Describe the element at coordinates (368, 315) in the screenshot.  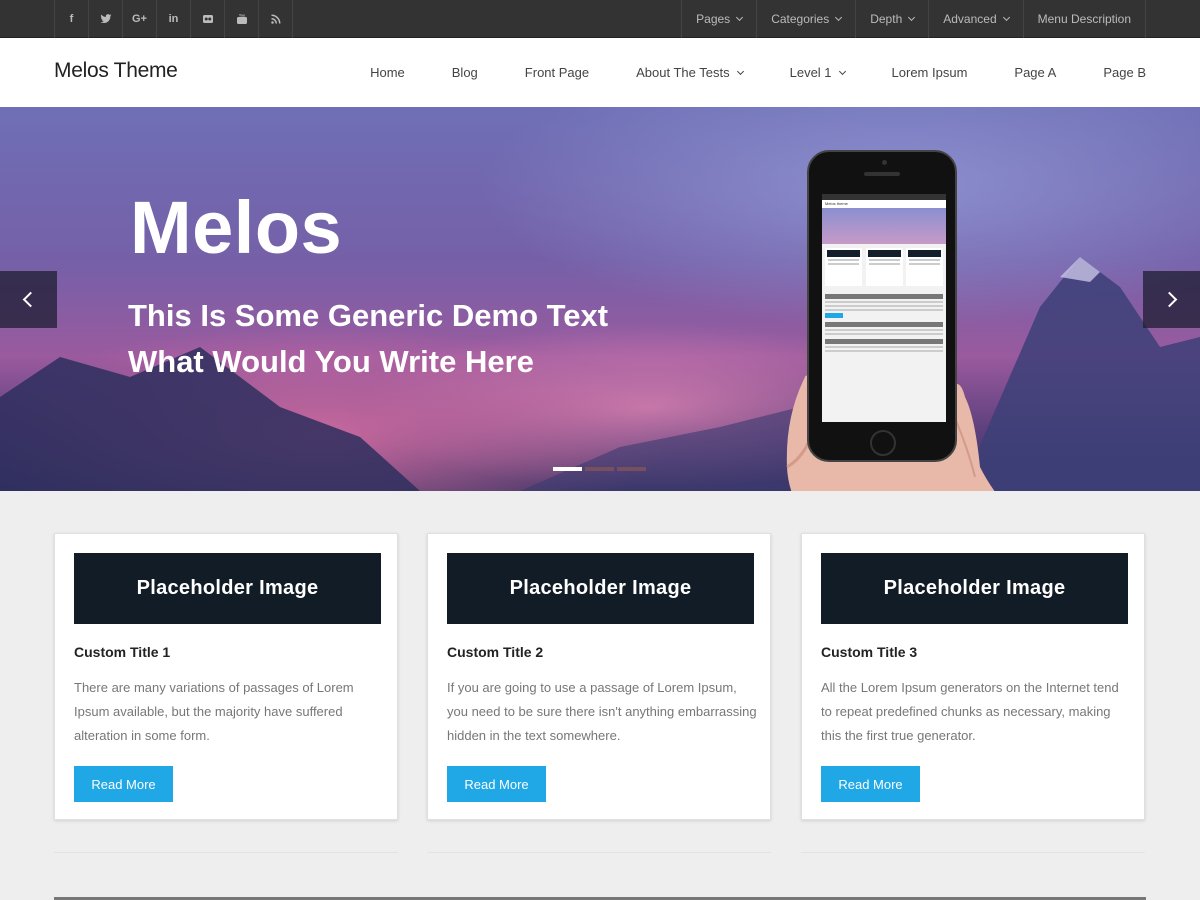
I see `hero-subtitle-line-1: This Is Some Generic Demo Text` at that location.